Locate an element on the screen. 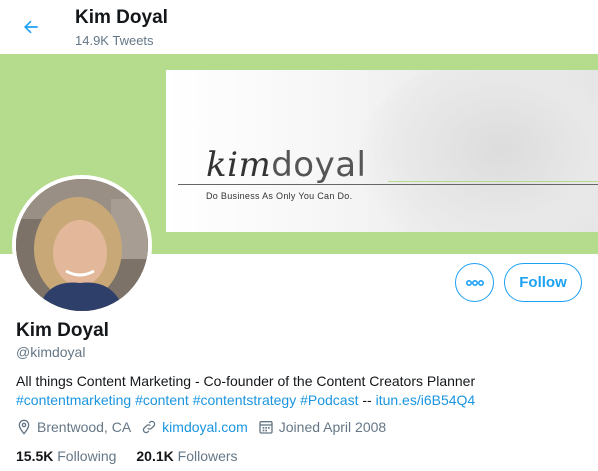  more-button is located at coordinates (474, 282).